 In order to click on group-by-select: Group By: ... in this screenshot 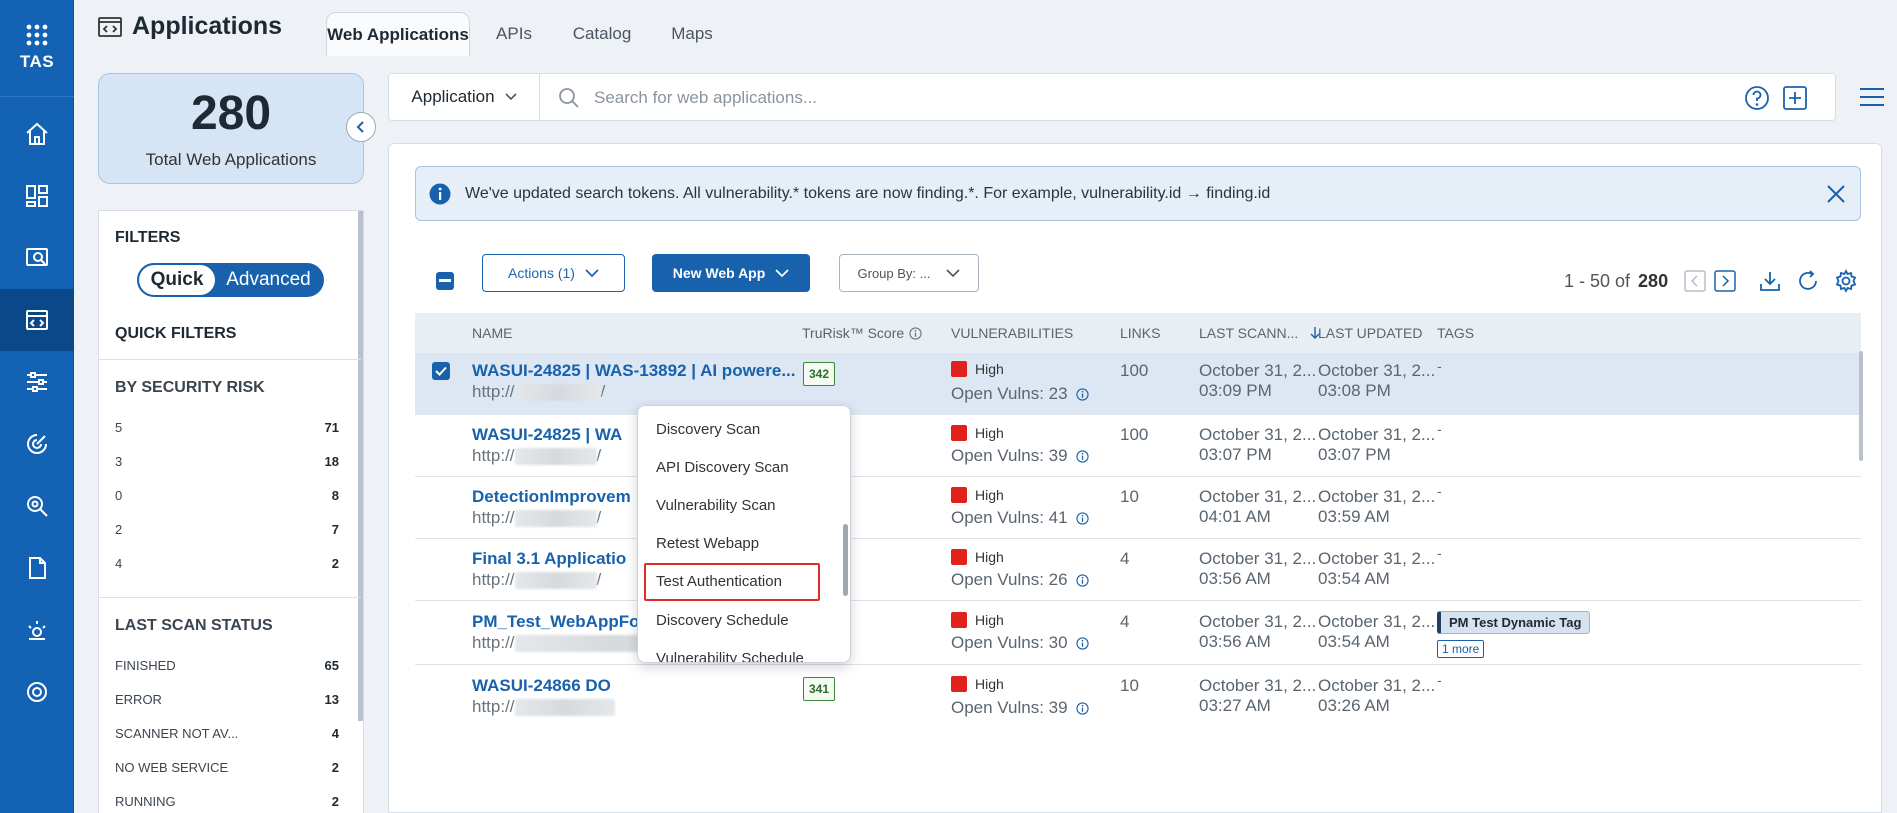, I will do `click(909, 273)`.